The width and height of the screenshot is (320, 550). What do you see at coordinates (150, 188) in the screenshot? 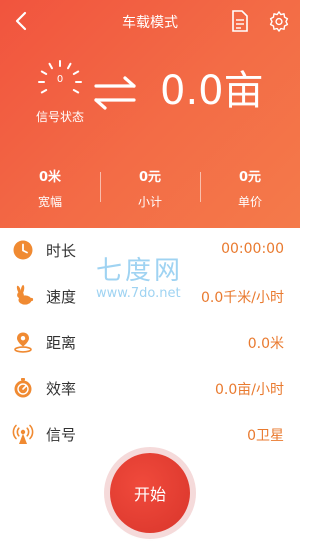
I see `stat-subtotal: 0元 小计` at bounding box center [150, 188].